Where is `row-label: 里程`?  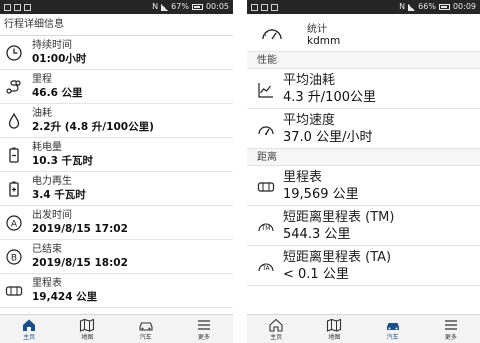 row-label: 里程 is located at coordinates (42, 79).